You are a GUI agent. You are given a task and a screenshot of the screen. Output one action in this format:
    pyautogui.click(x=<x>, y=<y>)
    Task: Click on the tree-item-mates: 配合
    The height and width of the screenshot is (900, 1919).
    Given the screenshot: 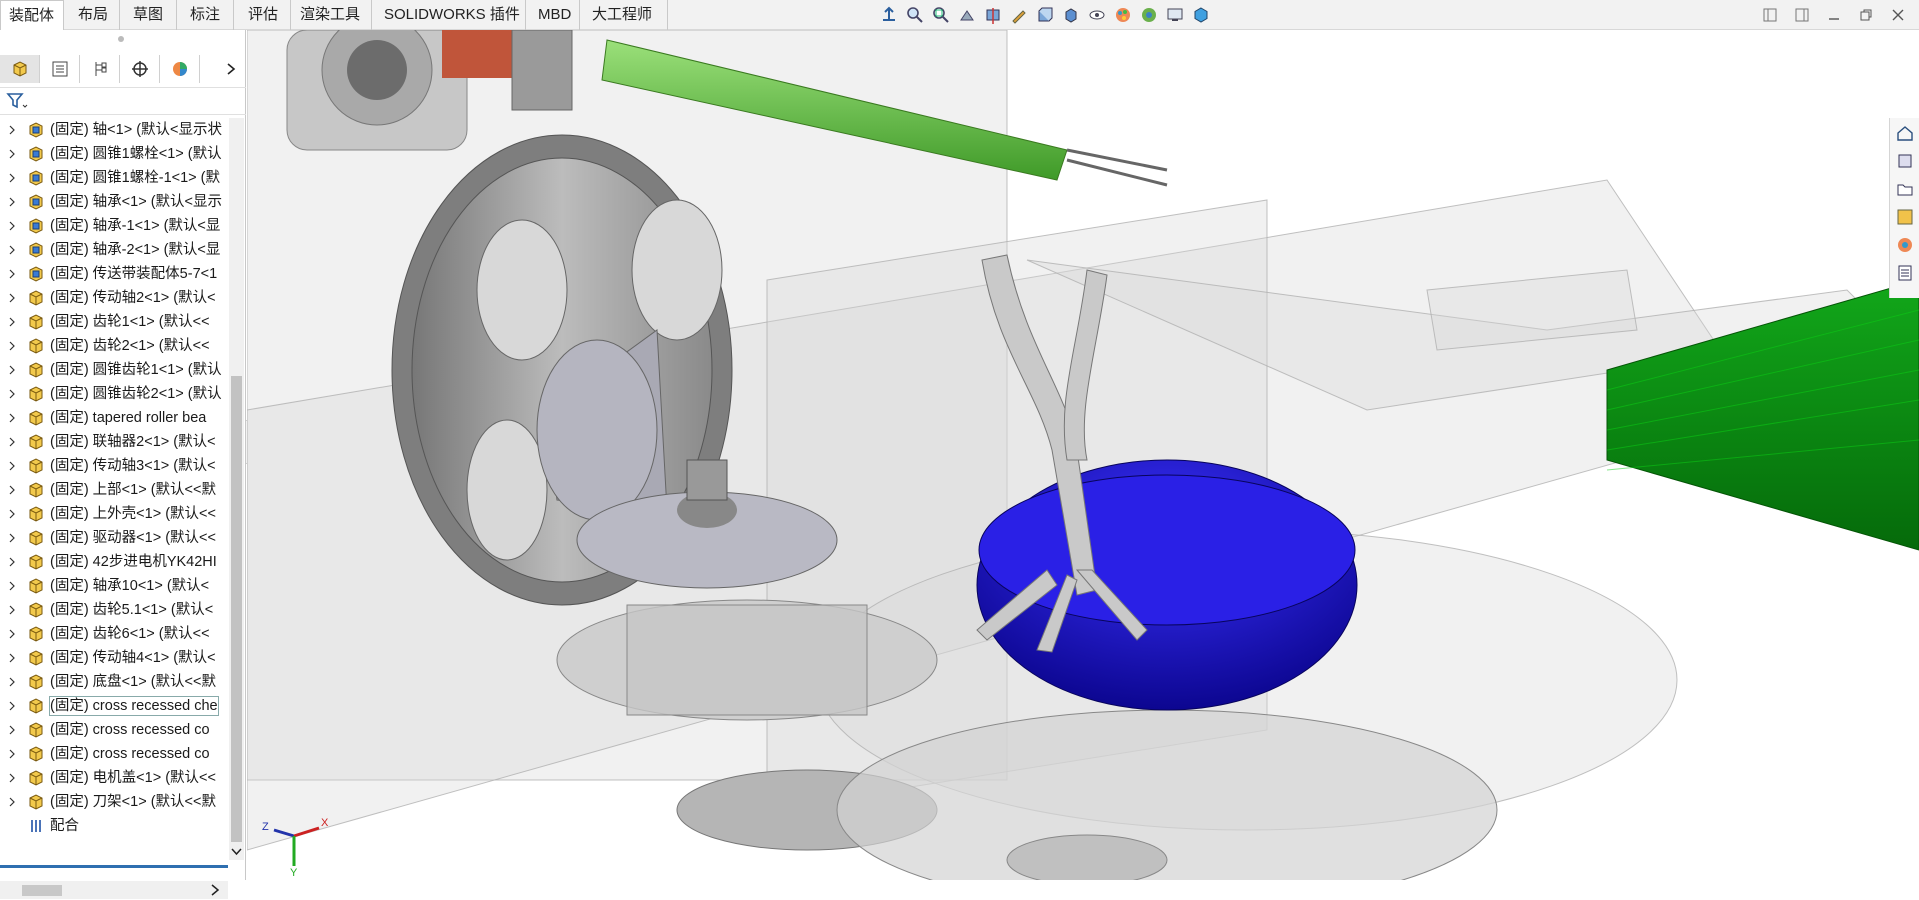 What is the action you would take?
    pyautogui.click(x=114, y=826)
    